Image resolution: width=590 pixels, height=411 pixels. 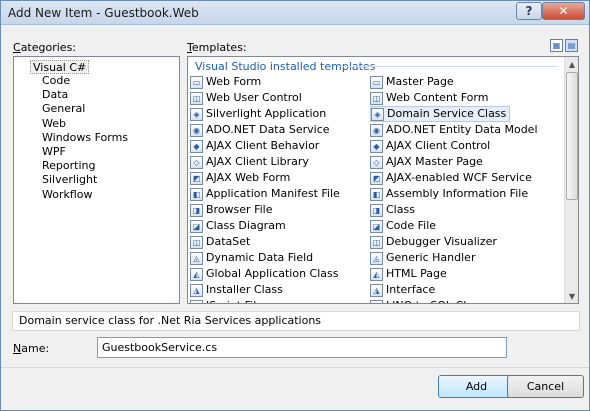 I want to click on template-item: ◮ Interface, so click(x=402, y=290).